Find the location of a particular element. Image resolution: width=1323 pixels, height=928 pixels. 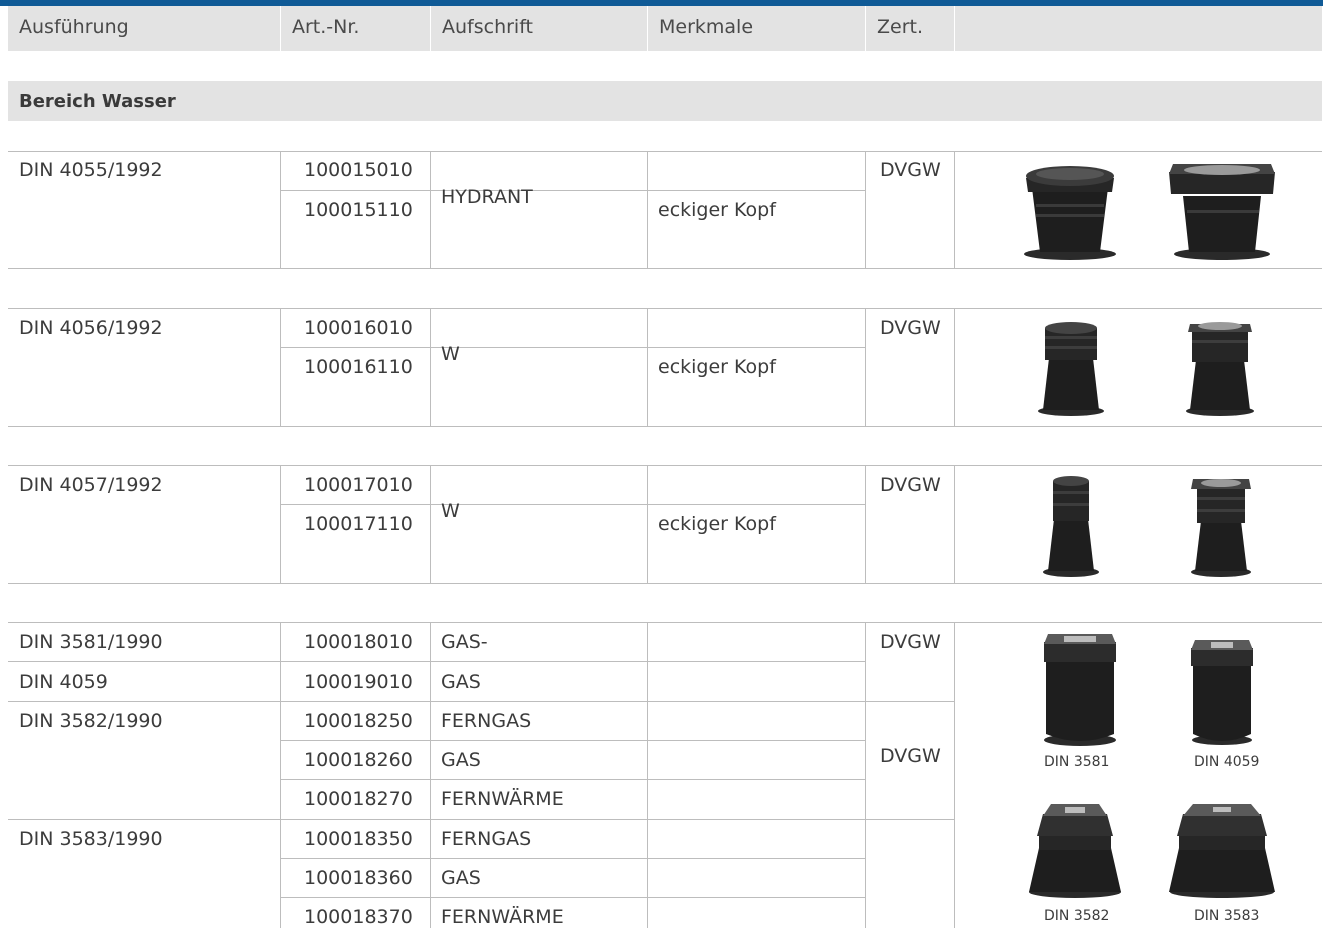

ausfuehrung-cell: DIN 3581/1990 is located at coordinates (91, 642).